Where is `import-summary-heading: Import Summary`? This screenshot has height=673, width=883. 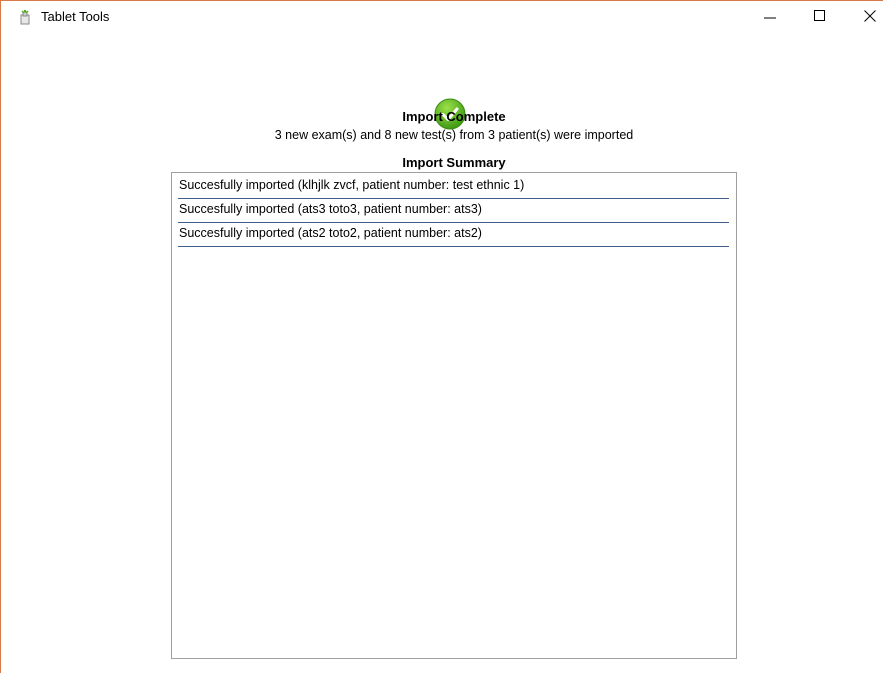 import-summary-heading: Import Summary is located at coordinates (454, 162).